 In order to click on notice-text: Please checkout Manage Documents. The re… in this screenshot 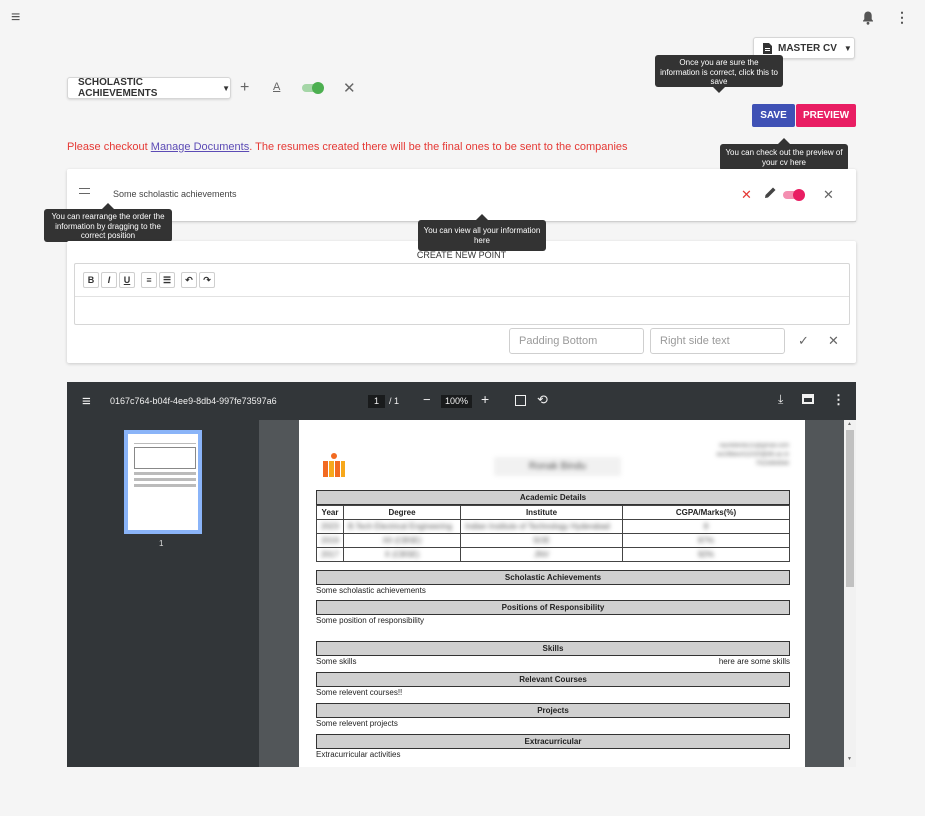, I will do `click(347, 147)`.